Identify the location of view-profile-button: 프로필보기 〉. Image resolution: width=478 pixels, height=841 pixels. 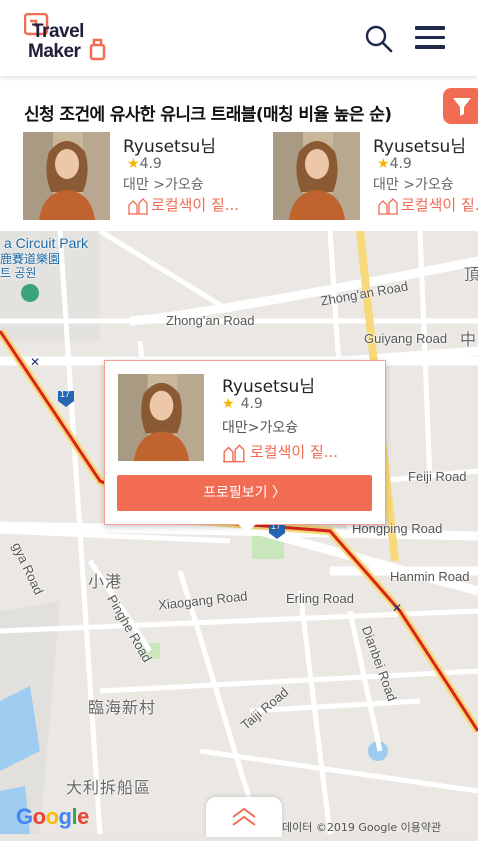
(244, 493).